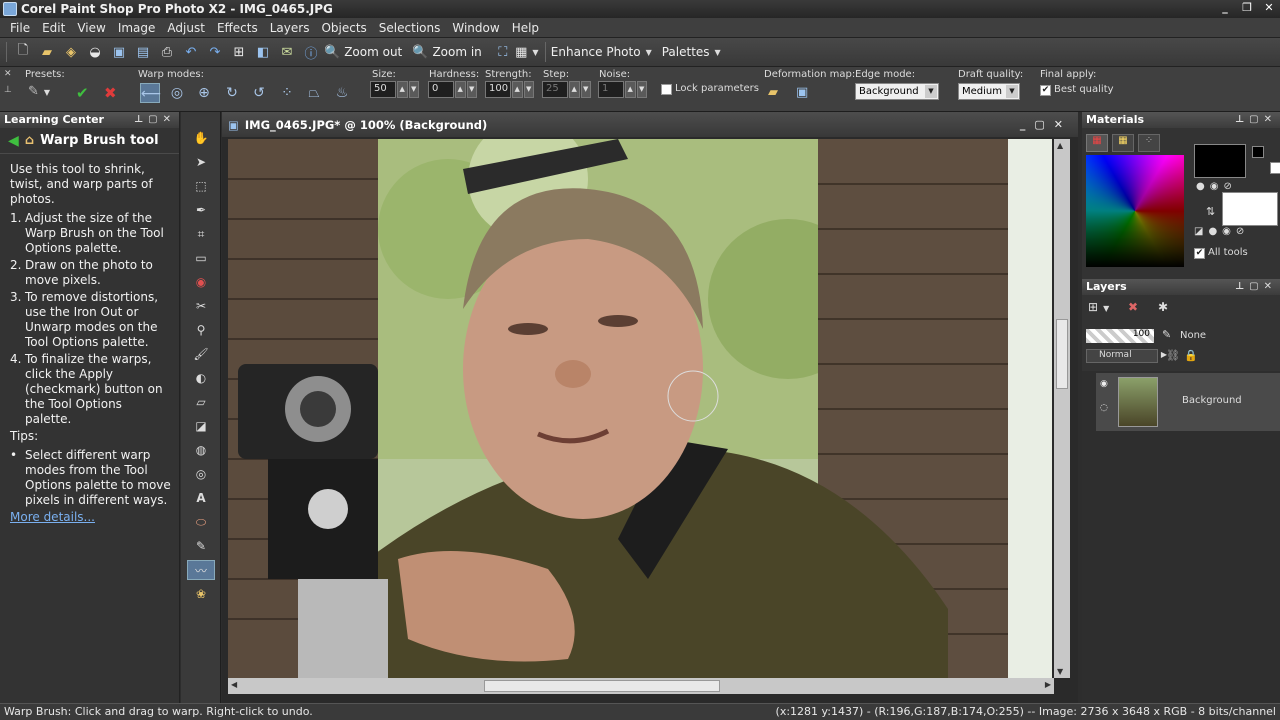 The height and width of the screenshot is (720, 1280). What do you see at coordinates (1163, 307) in the screenshot?
I see `layer-properties-icon: ✱` at bounding box center [1163, 307].